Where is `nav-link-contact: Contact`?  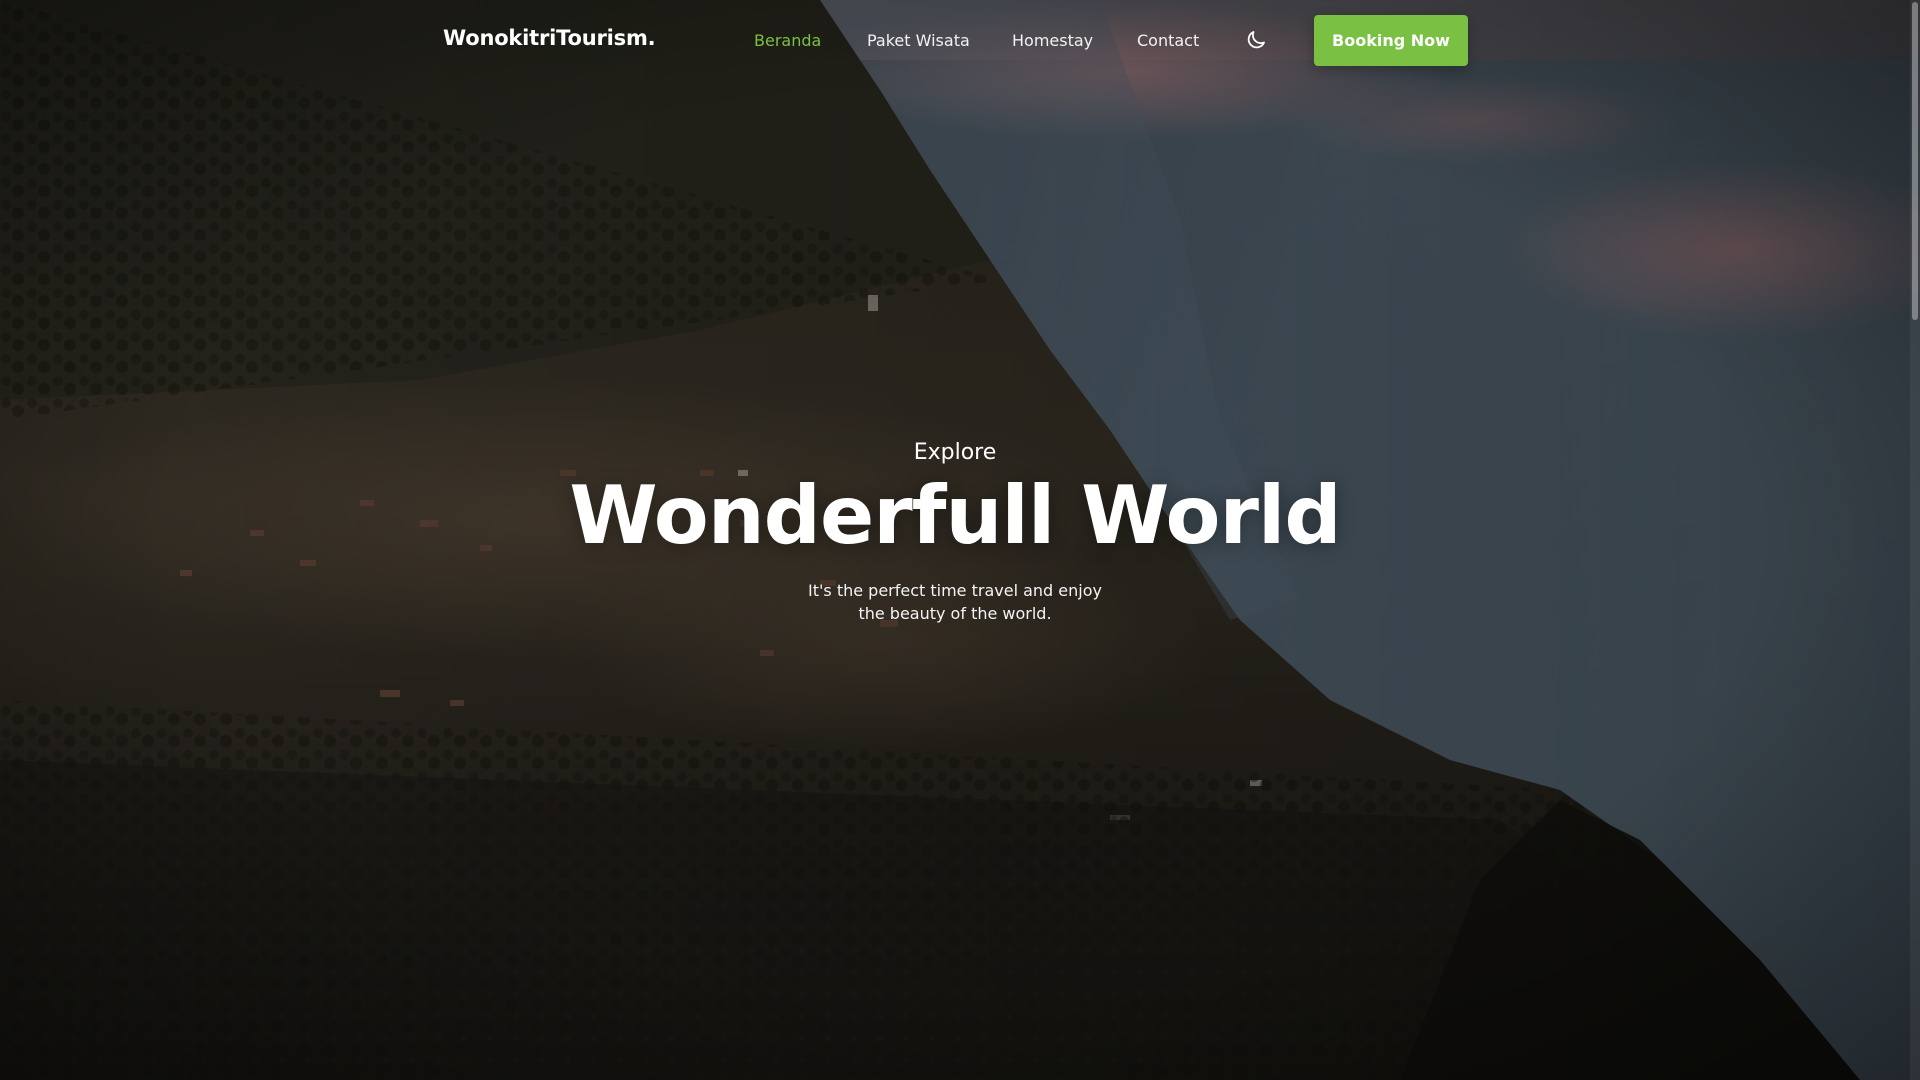 nav-link-contact: Contact is located at coordinates (1168, 40).